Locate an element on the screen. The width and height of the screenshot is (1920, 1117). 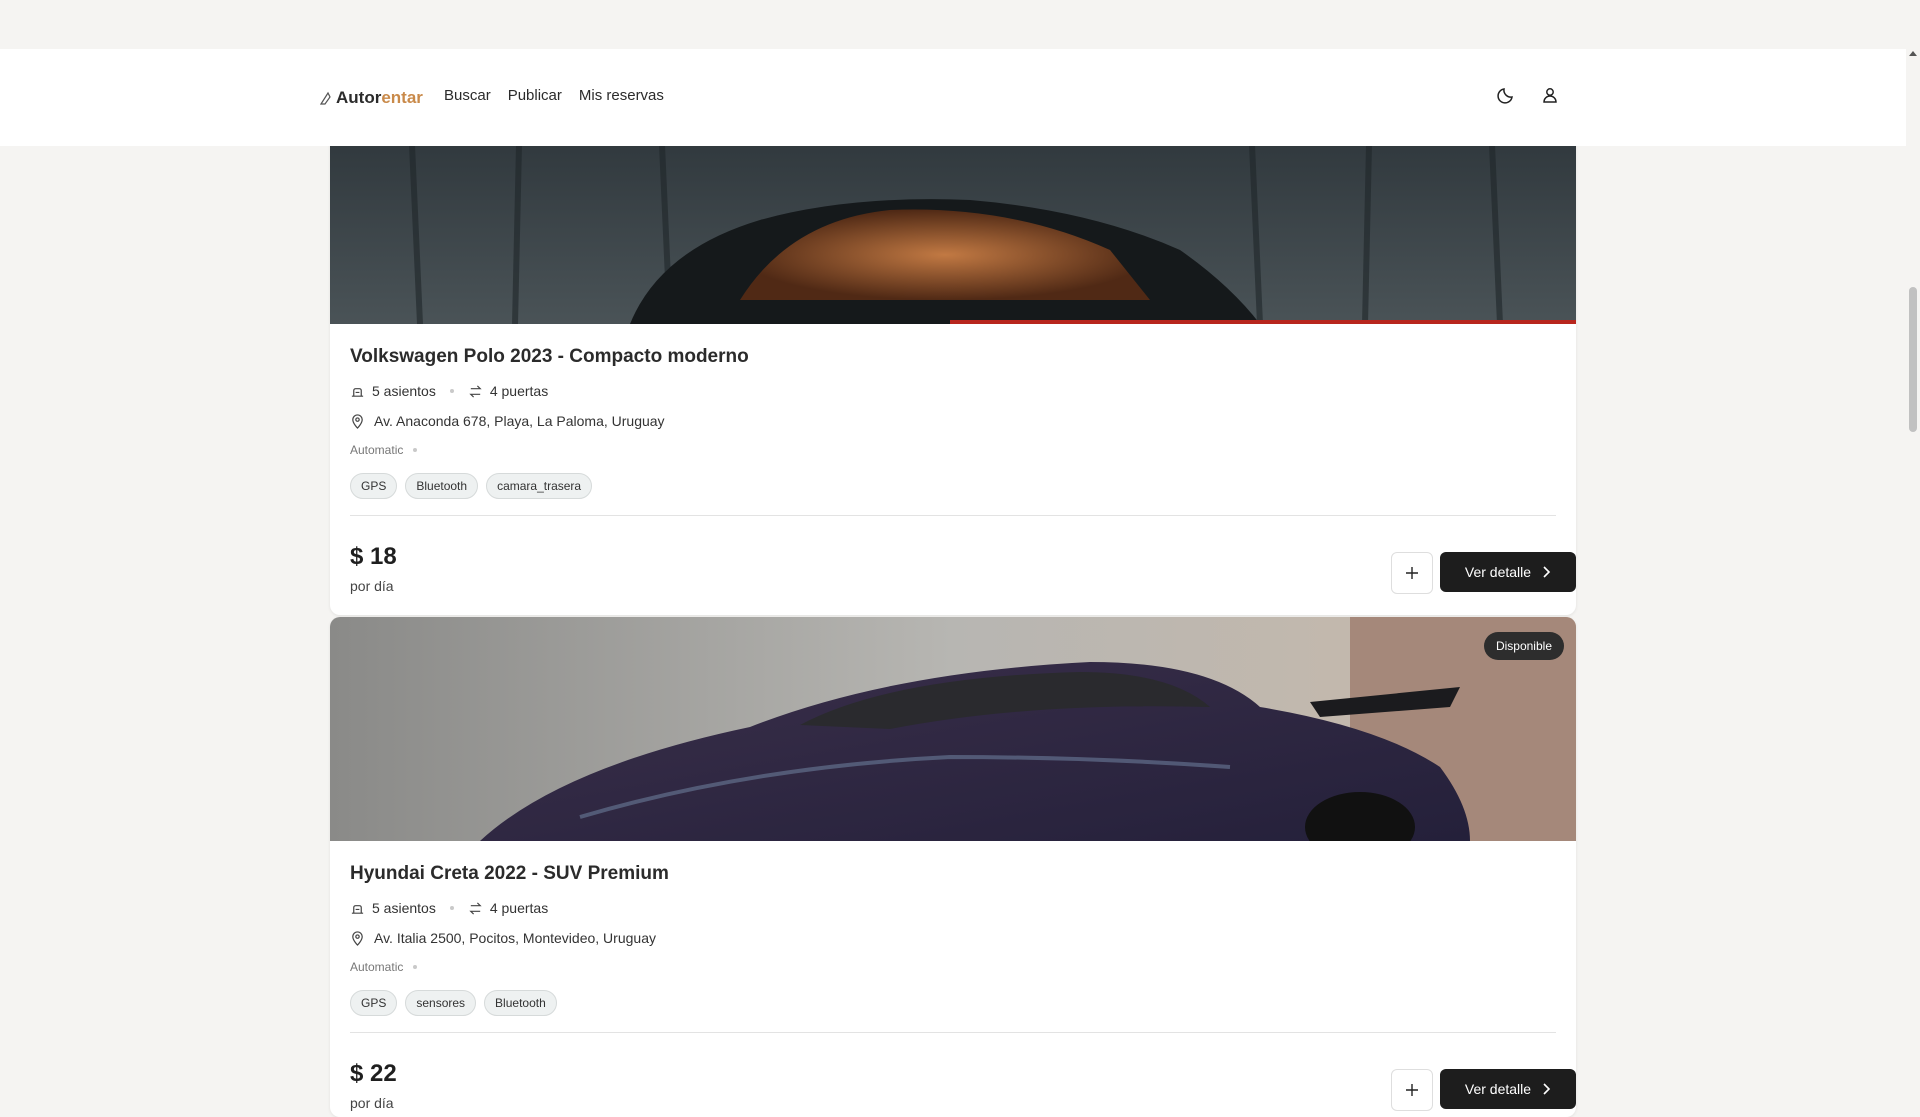
user-icon is located at coordinates (1550, 95).